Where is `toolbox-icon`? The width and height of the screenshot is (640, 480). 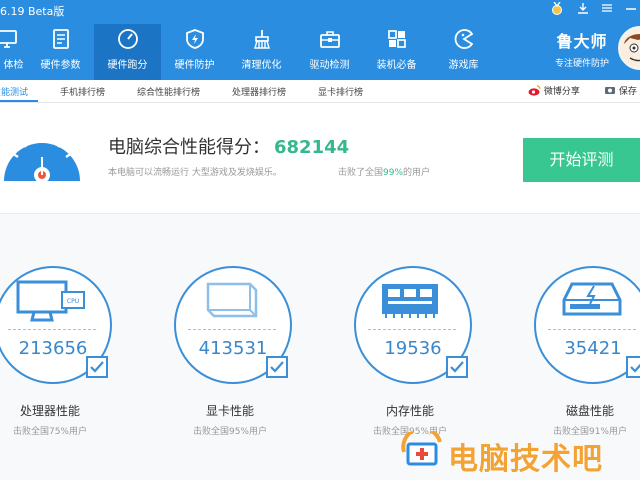 toolbox-icon is located at coordinates (329, 39).